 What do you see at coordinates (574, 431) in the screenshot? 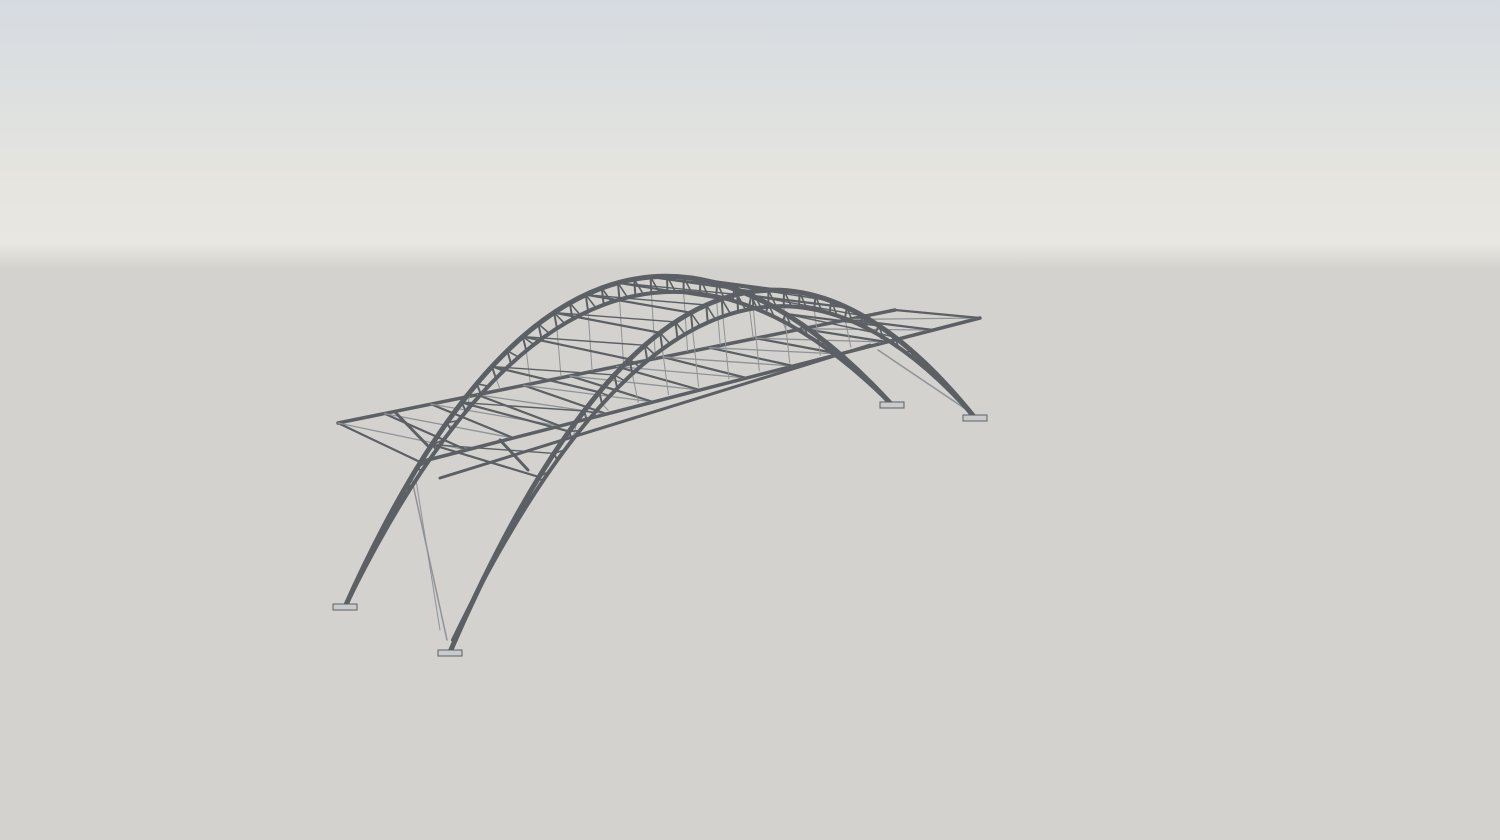
I see `front-arch-web-diagonal` at bounding box center [574, 431].